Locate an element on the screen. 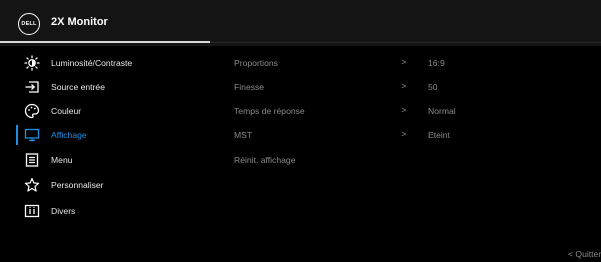  menu-item-input-source: Source entrée is located at coordinates (105, 87).